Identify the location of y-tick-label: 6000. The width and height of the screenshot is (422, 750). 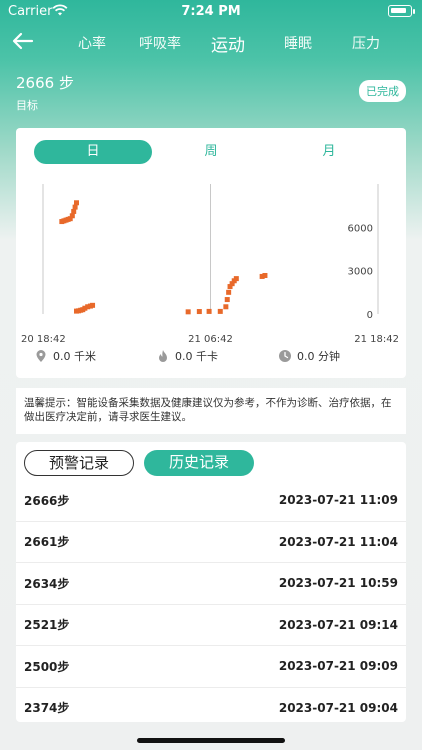
(360, 228).